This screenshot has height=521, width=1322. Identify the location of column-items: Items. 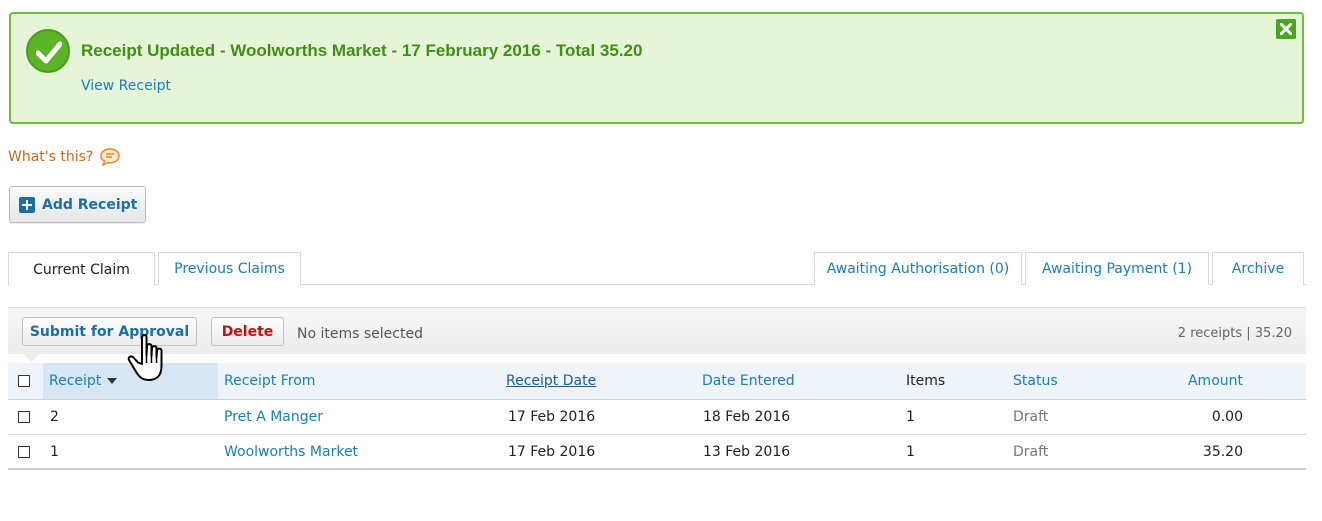
(925, 381).